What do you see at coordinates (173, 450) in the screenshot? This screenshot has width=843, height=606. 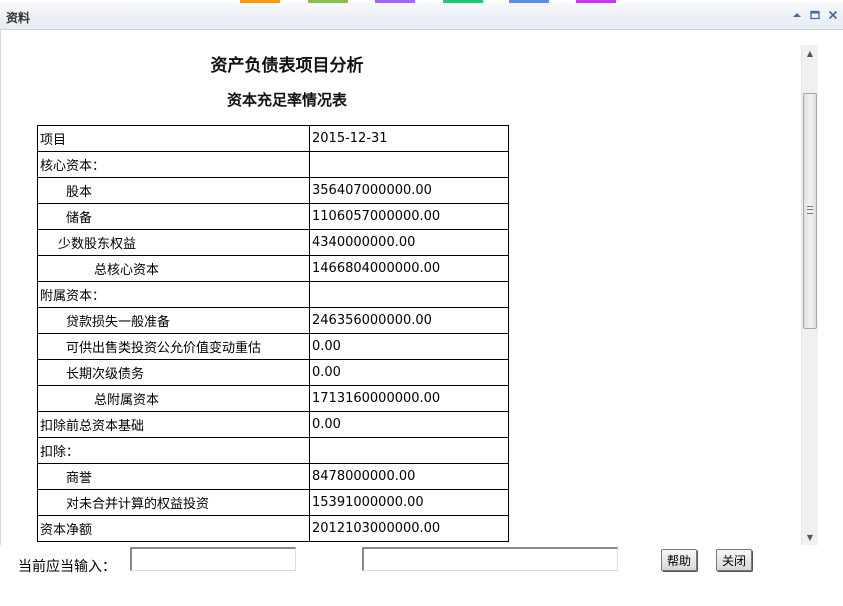 I see `row-label: 扣除：` at bounding box center [173, 450].